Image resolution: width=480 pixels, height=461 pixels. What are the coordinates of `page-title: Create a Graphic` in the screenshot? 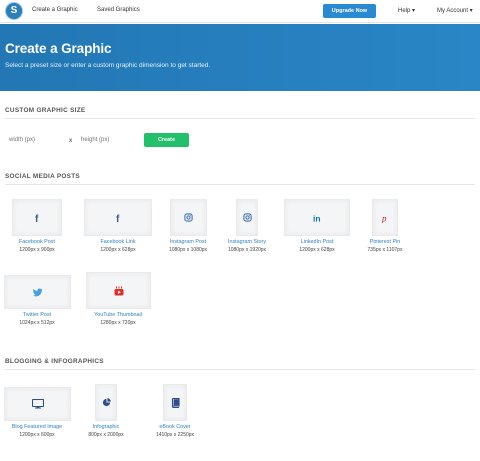 It's located at (58, 48).